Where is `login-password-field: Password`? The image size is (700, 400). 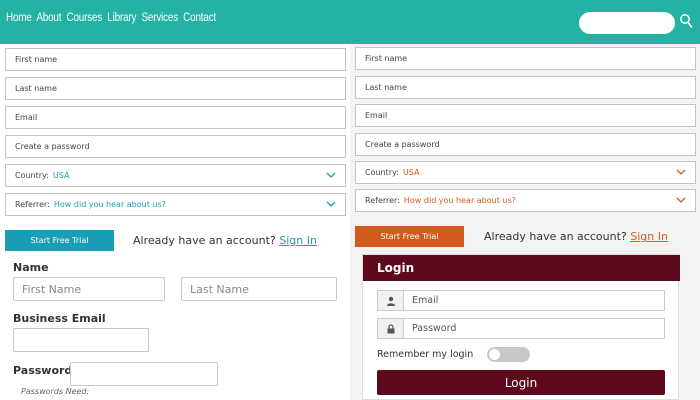 login-password-field: Password is located at coordinates (521, 328).